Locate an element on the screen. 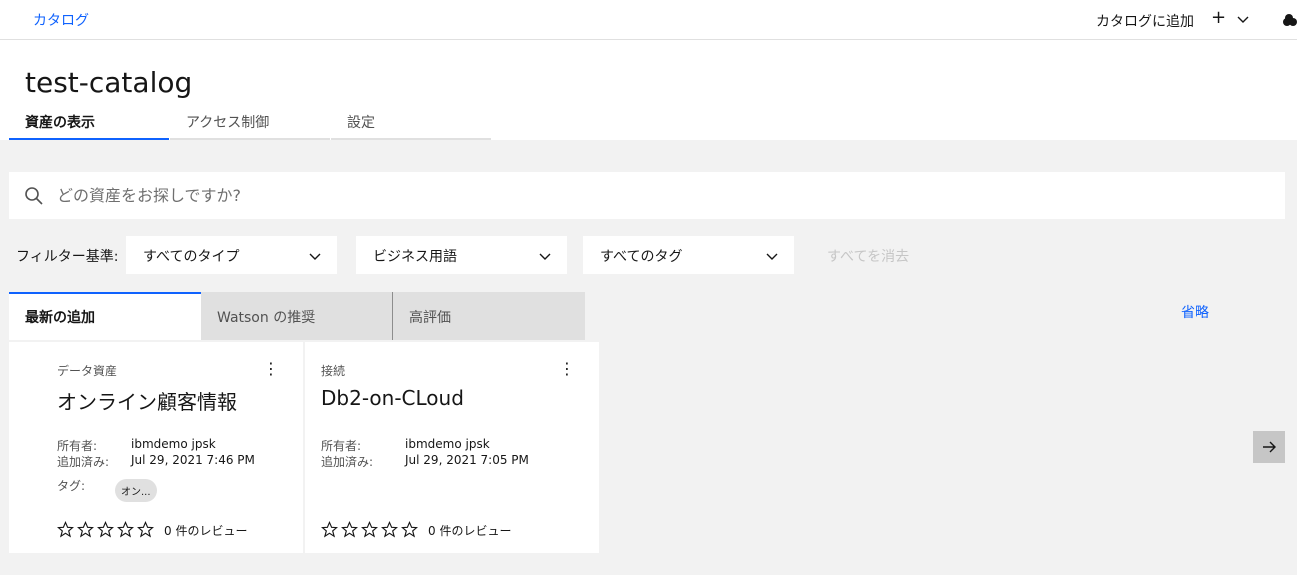  added-value: Jul 29, 2021 7:46 PM is located at coordinates (193, 460).